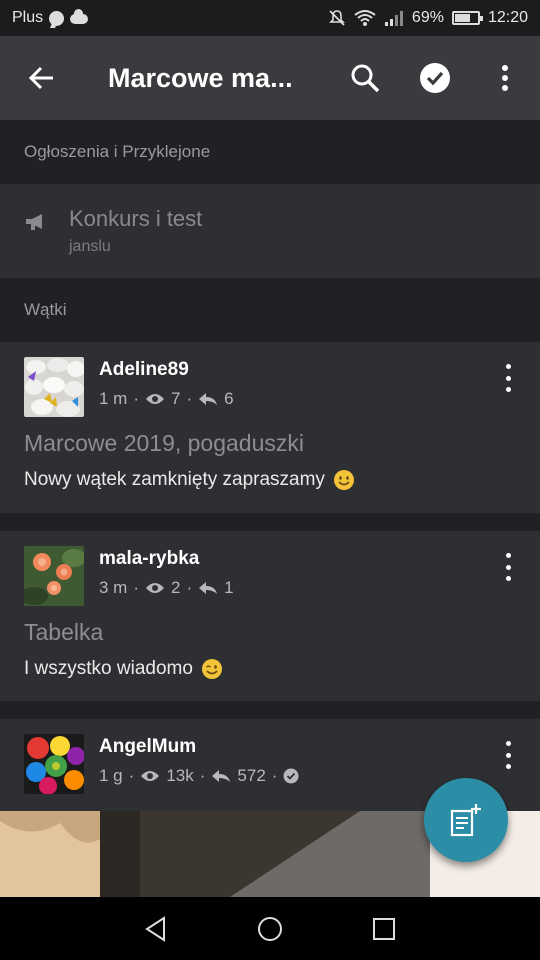 Image resolution: width=540 pixels, height=960 pixels. What do you see at coordinates (136, 218) in the screenshot?
I see `pinned-title: Konkurs i test` at bounding box center [136, 218].